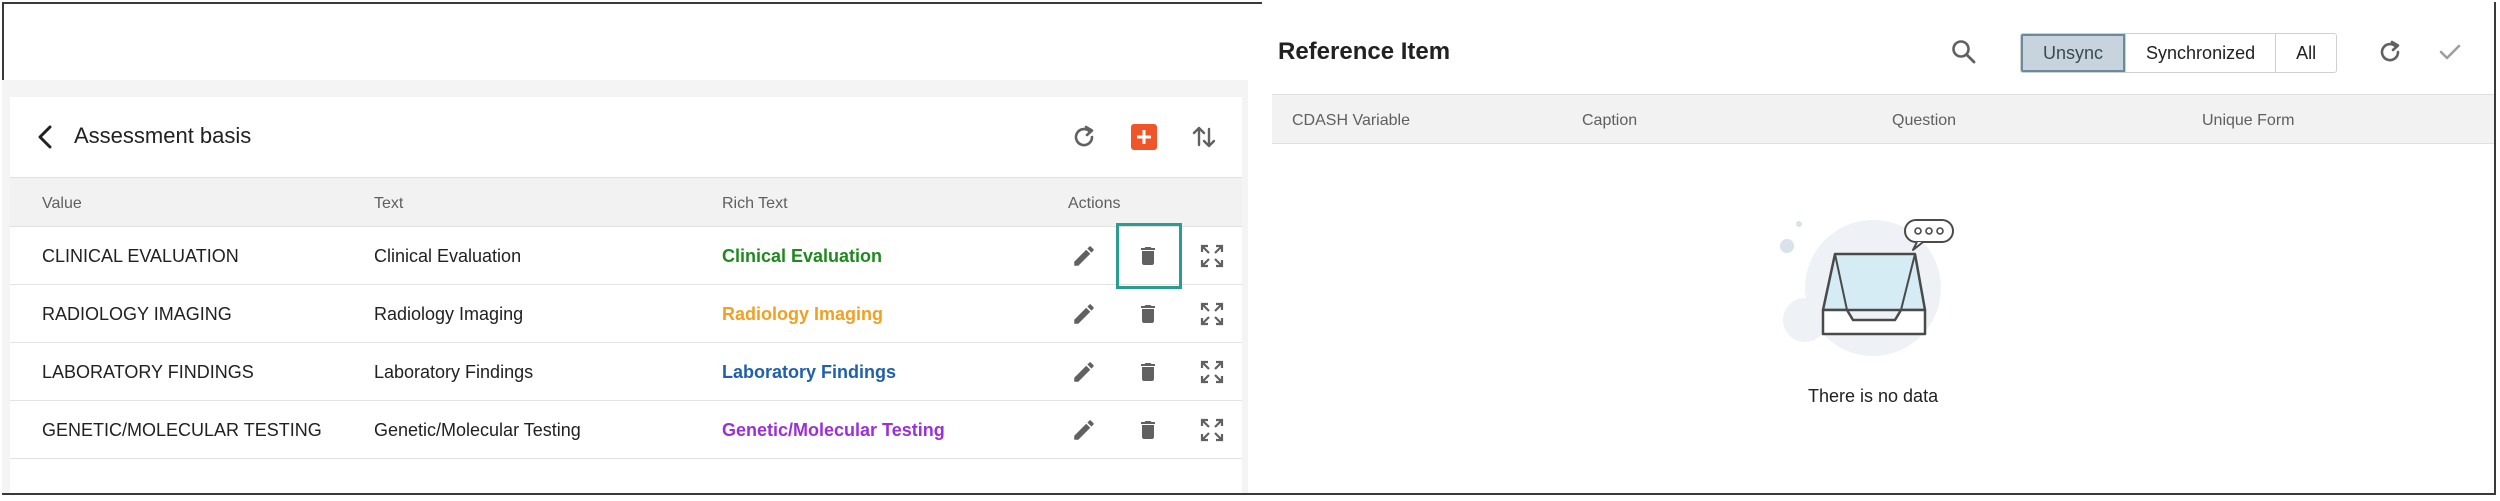  What do you see at coordinates (140, 256) in the screenshot?
I see `cell-value: CLINICAL EVALUATION` at bounding box center [140, 256].